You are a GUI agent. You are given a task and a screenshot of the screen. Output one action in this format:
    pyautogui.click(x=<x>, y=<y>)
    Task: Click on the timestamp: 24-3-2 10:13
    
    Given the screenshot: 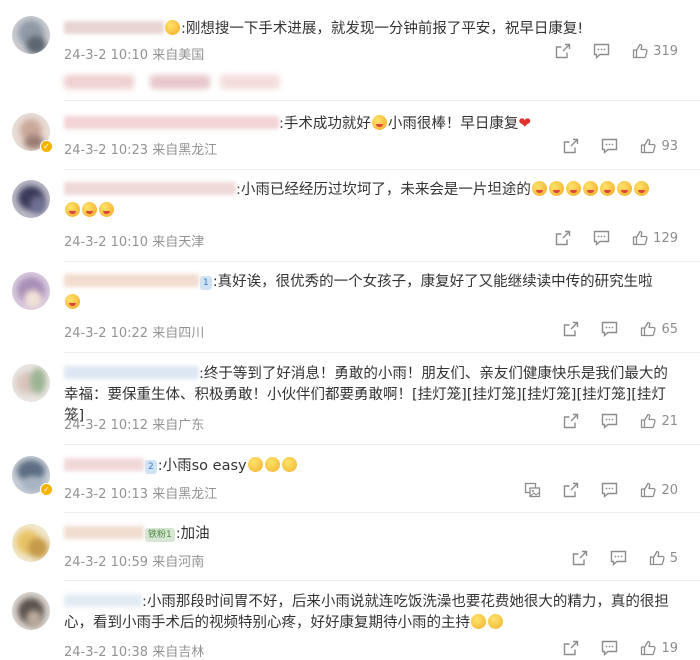 What is the action you would take?
    pyautogui.click(x=106, y=494)
    